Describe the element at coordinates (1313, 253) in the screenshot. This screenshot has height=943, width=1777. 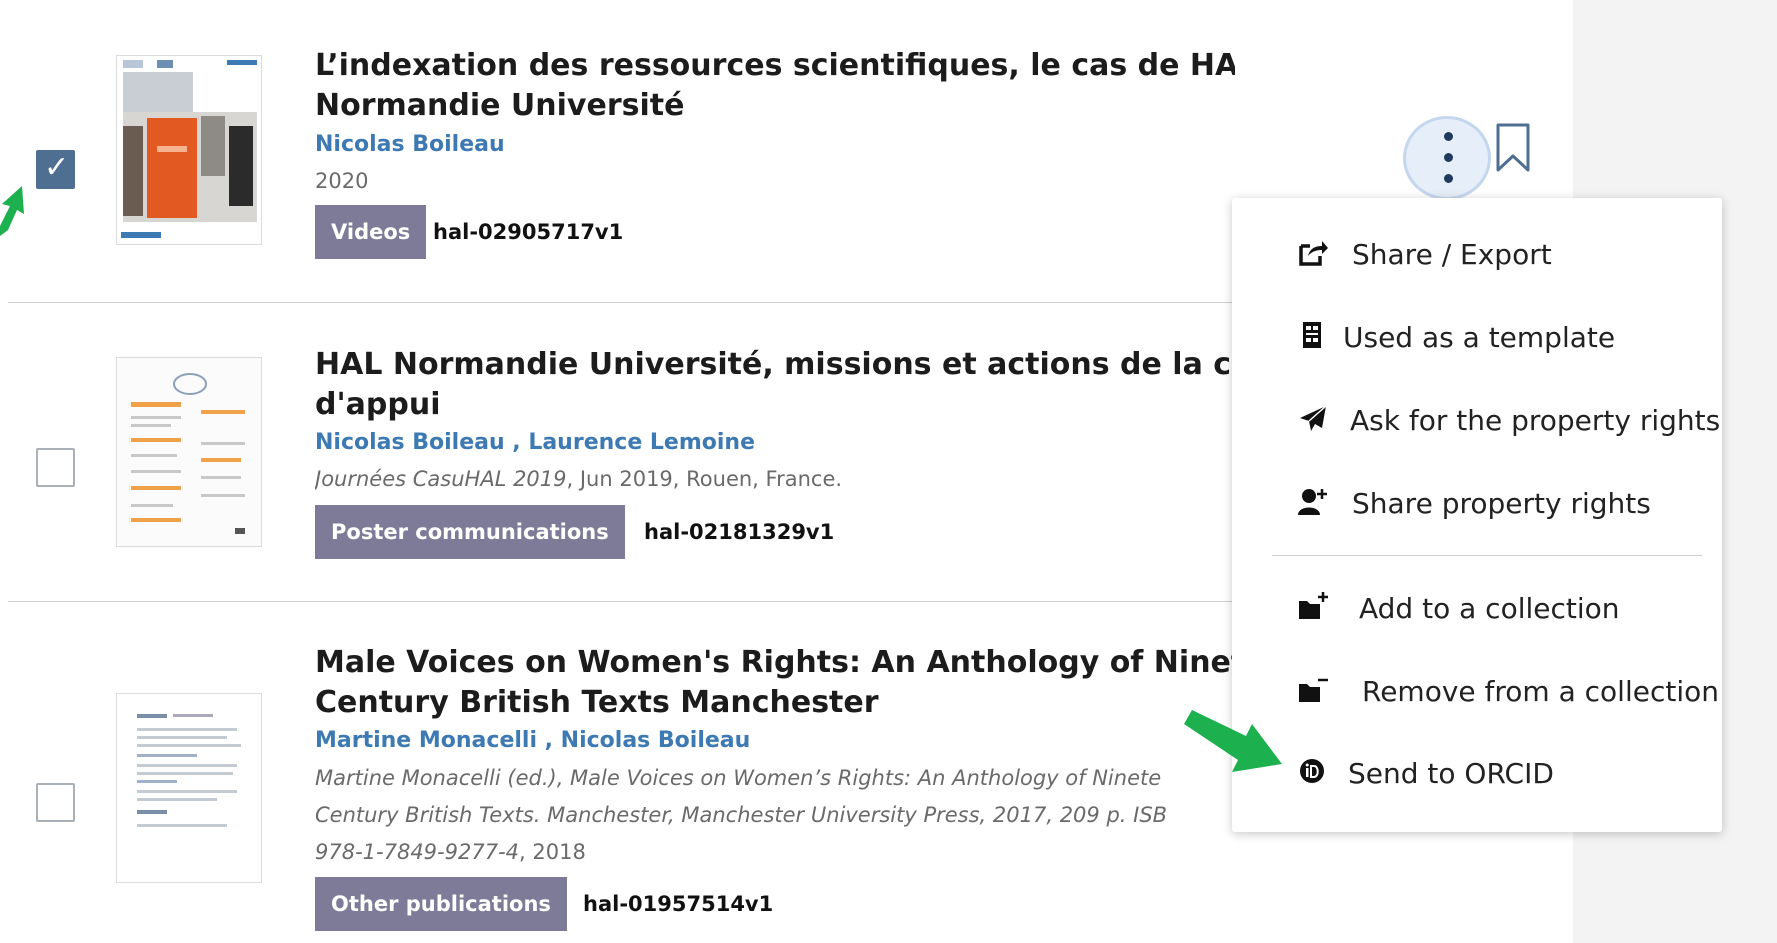
I see `share-export-icon` at that location.